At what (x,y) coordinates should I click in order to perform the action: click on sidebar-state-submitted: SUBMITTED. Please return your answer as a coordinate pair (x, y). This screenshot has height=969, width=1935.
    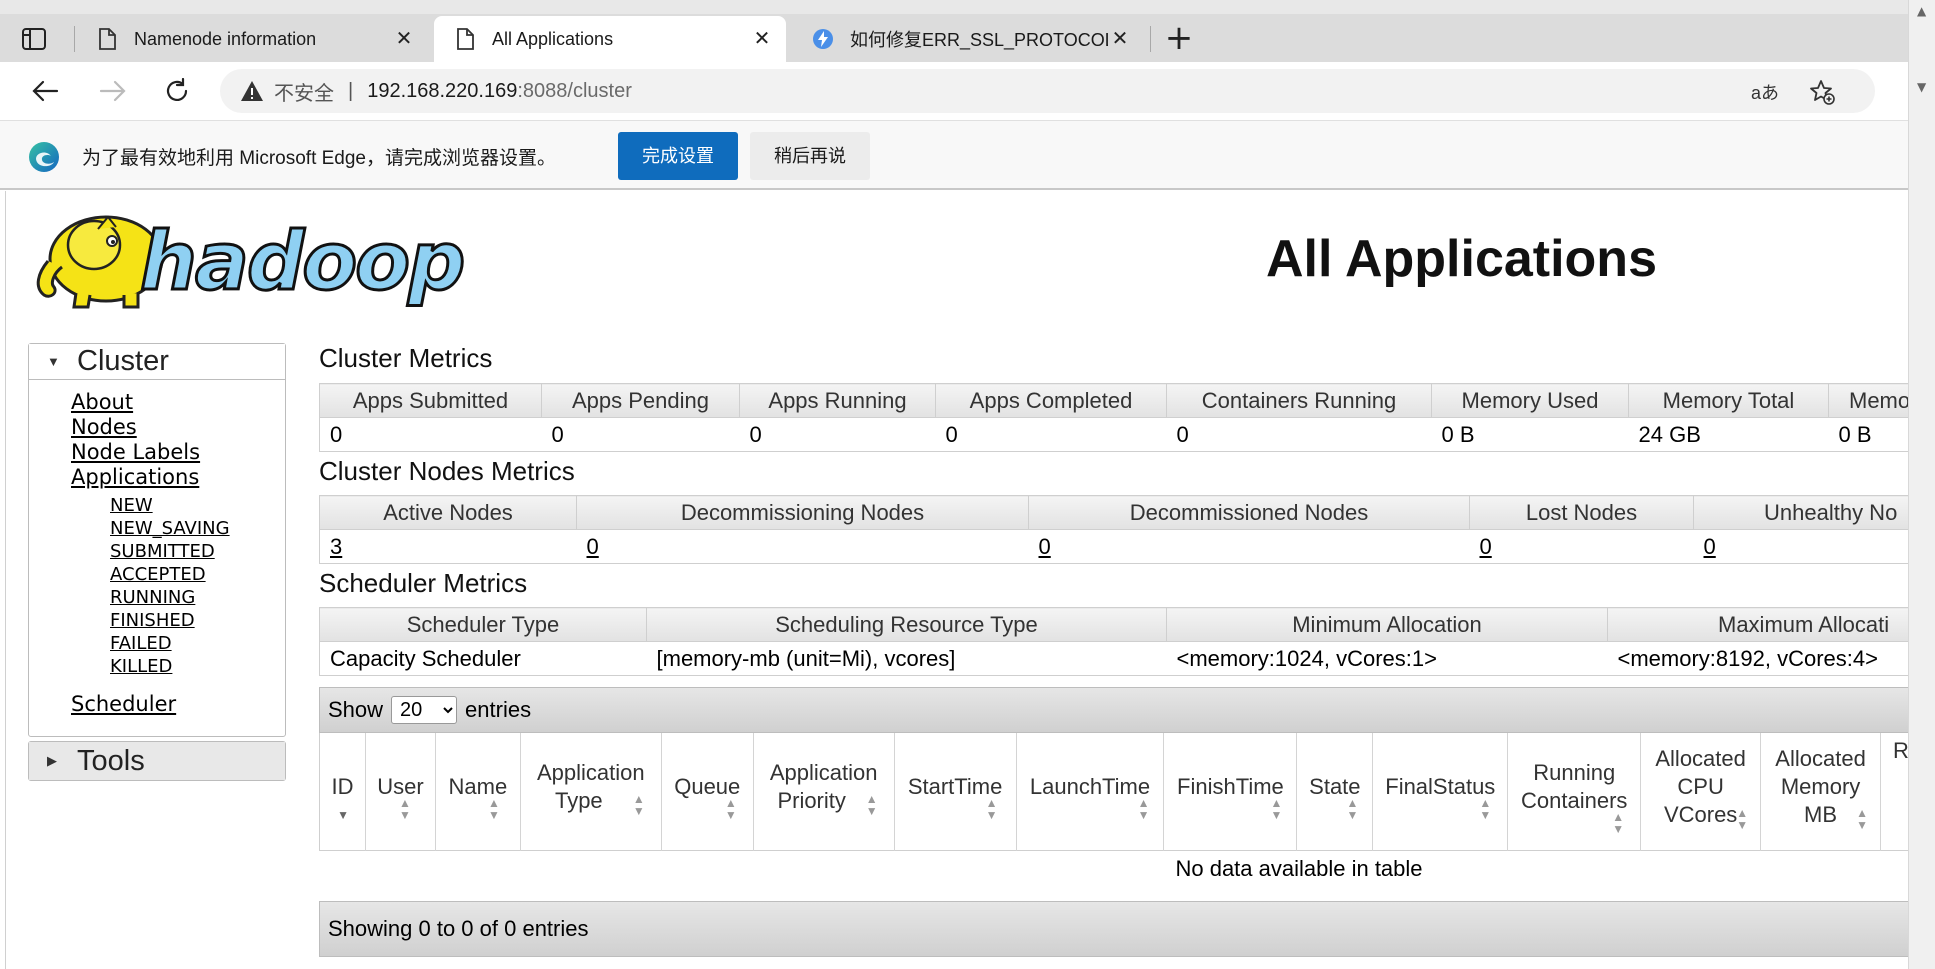
    Looking at the image, I should click on (162, 551).